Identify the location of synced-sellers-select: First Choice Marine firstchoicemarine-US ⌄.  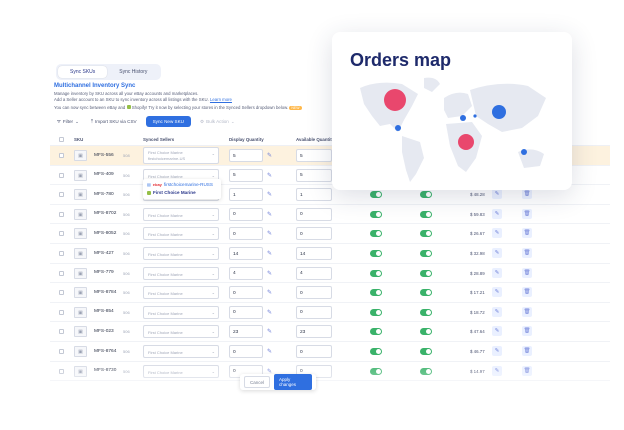
(181, 155).